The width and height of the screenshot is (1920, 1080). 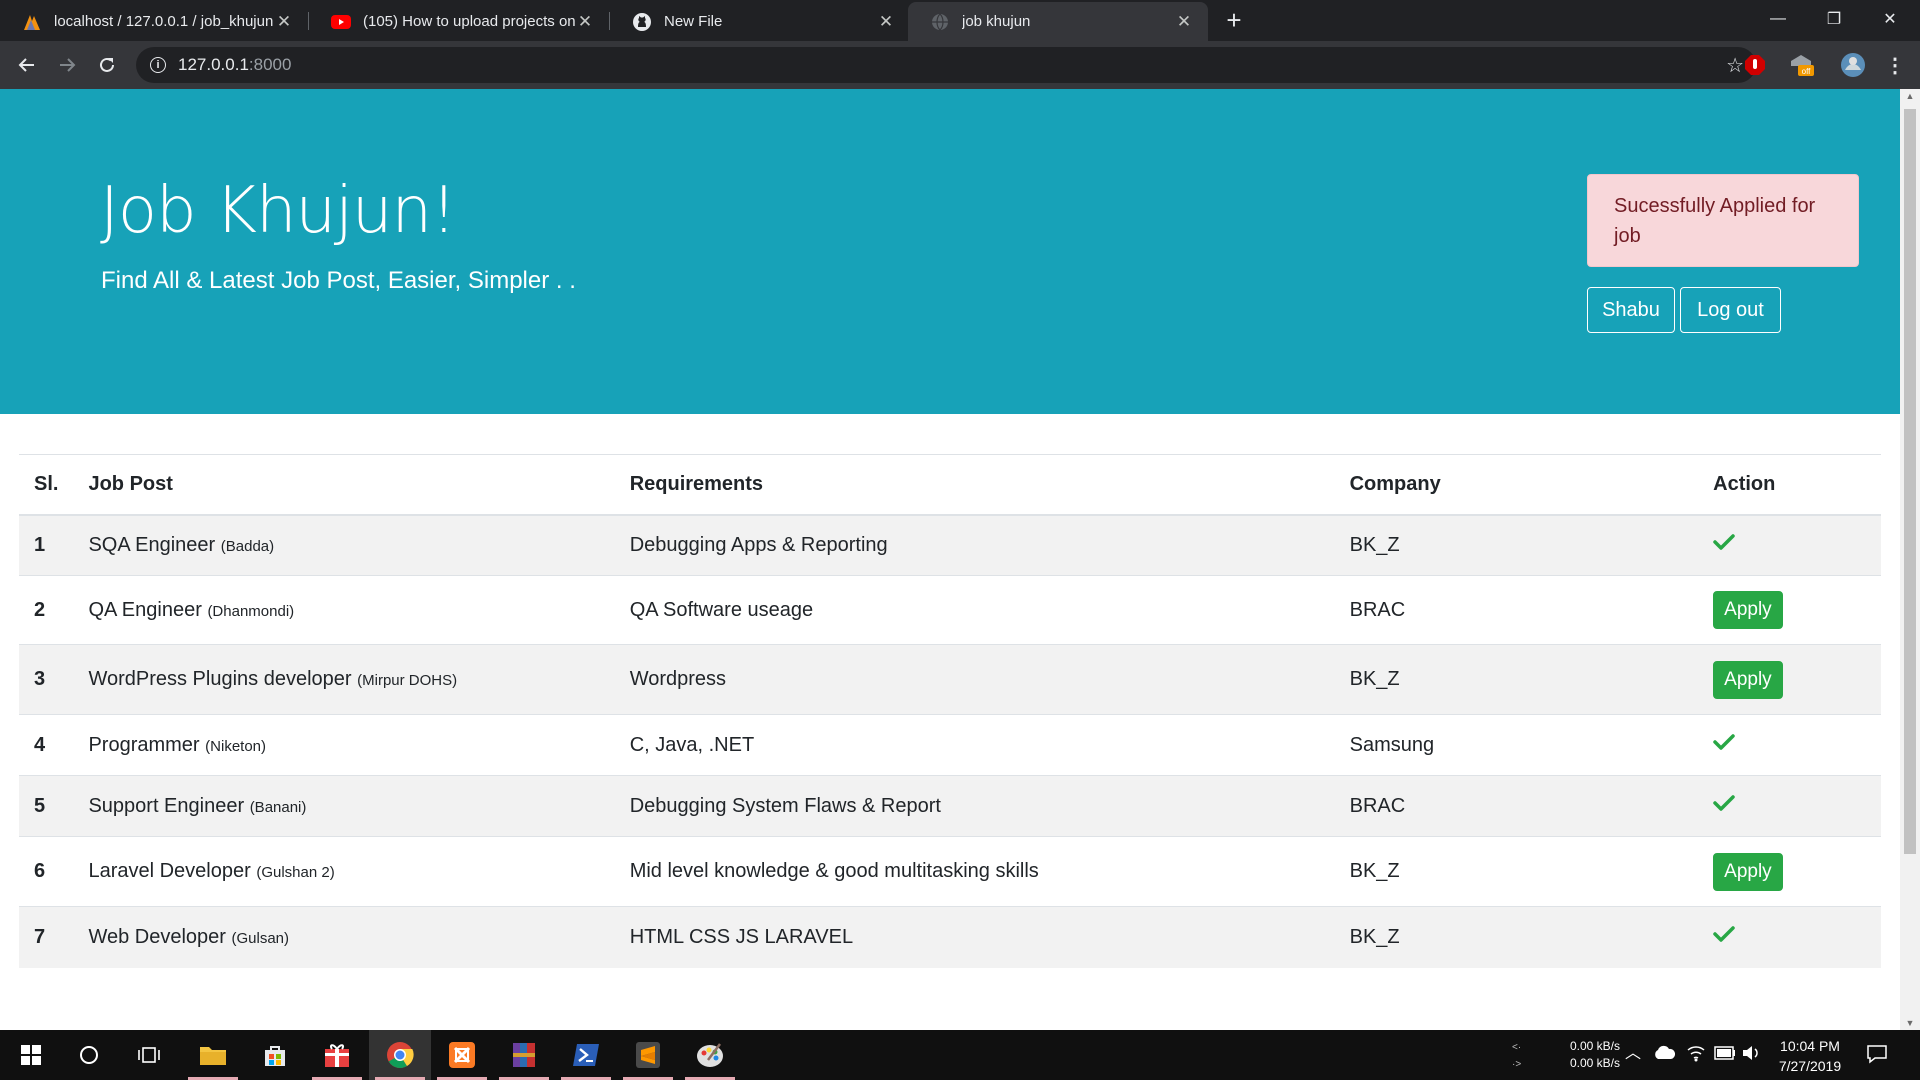 What do you see at coordinates (1517, 1056) in the screenshot?
I see `network-arrows-icon: <· ·>` at bounding box center [1517, 1056].